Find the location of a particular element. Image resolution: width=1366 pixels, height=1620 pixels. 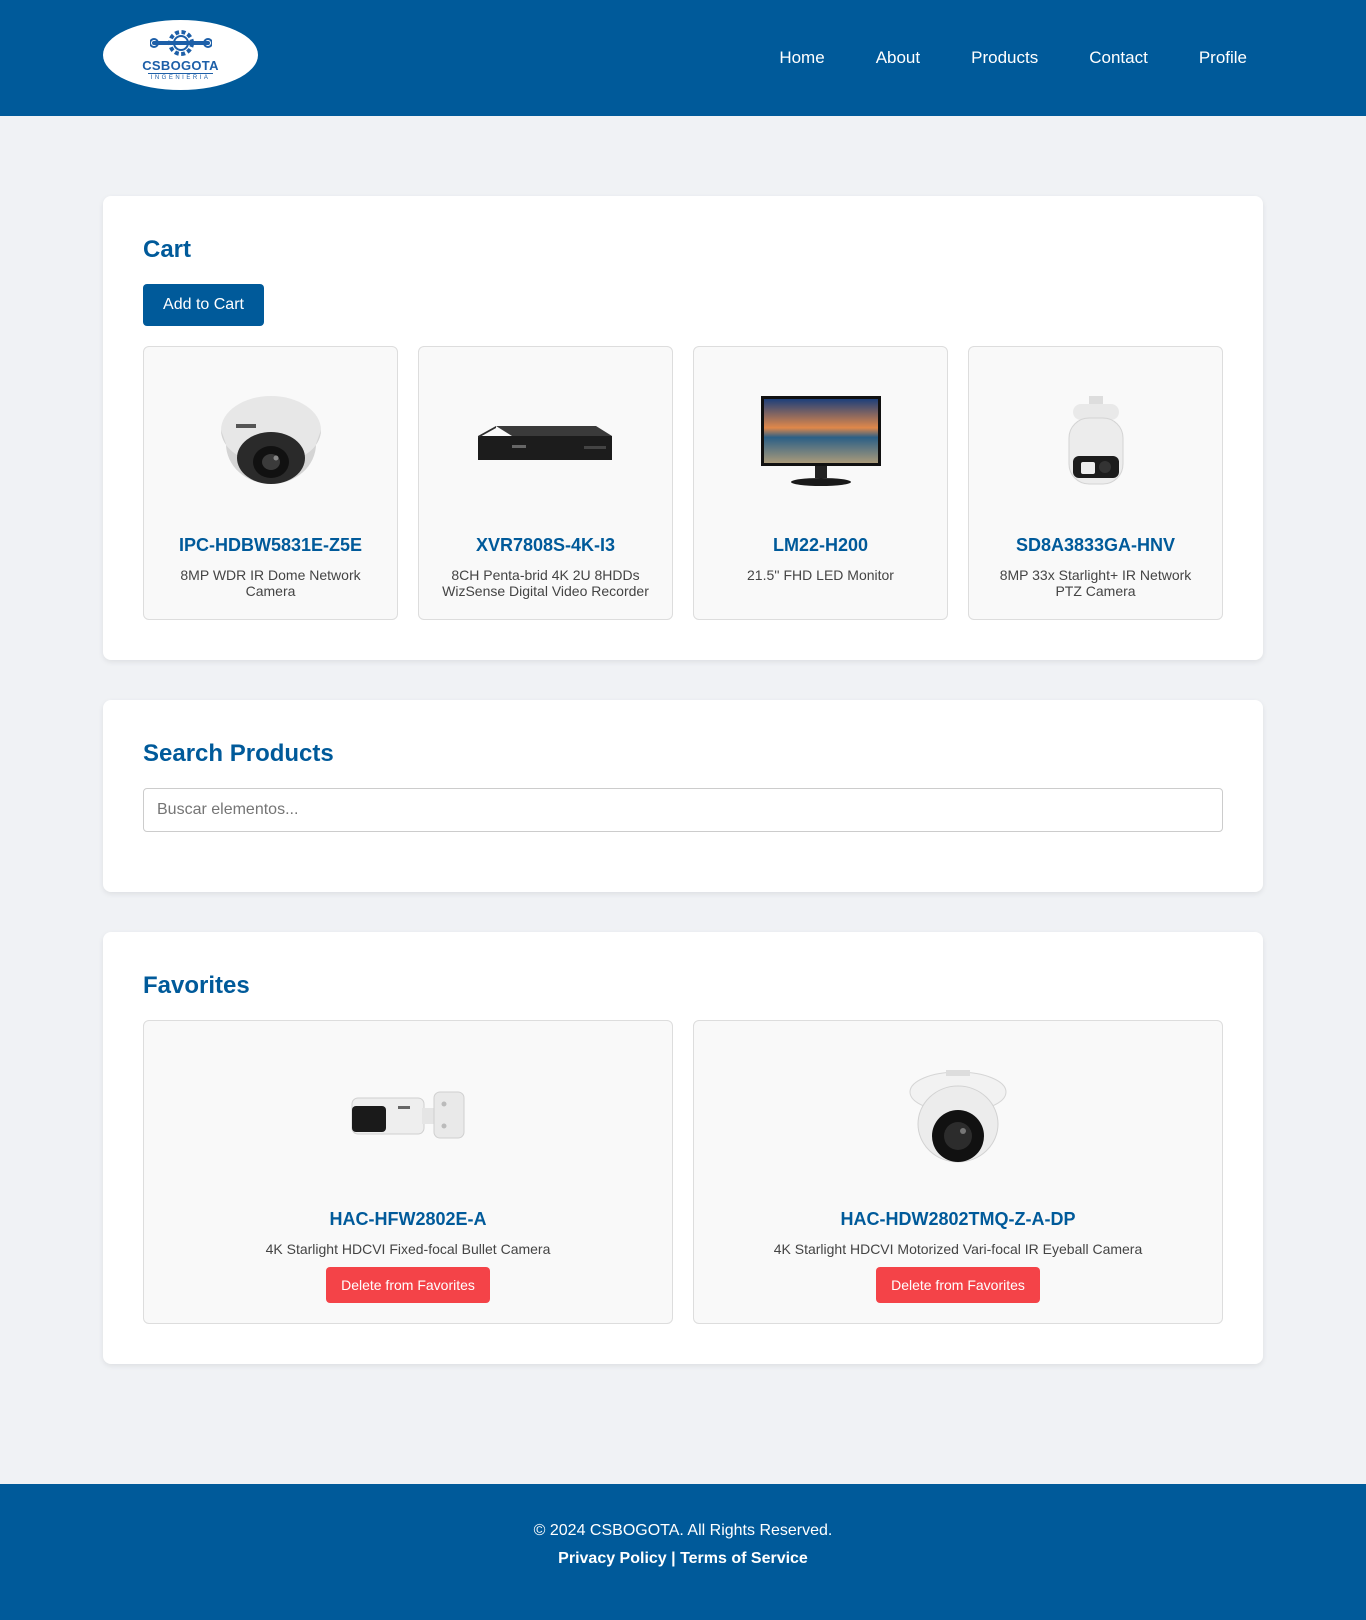

add-to-cart-button: Add to Cart is located at coordinates (203, 305).